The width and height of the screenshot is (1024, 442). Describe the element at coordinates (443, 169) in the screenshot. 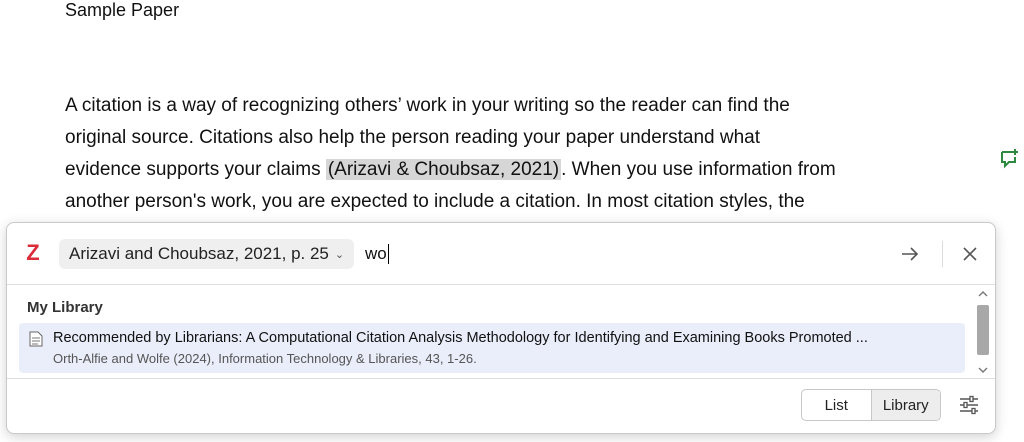

I see `citation-field: (Arizavi & Choubsaz, 2021)` at that location.